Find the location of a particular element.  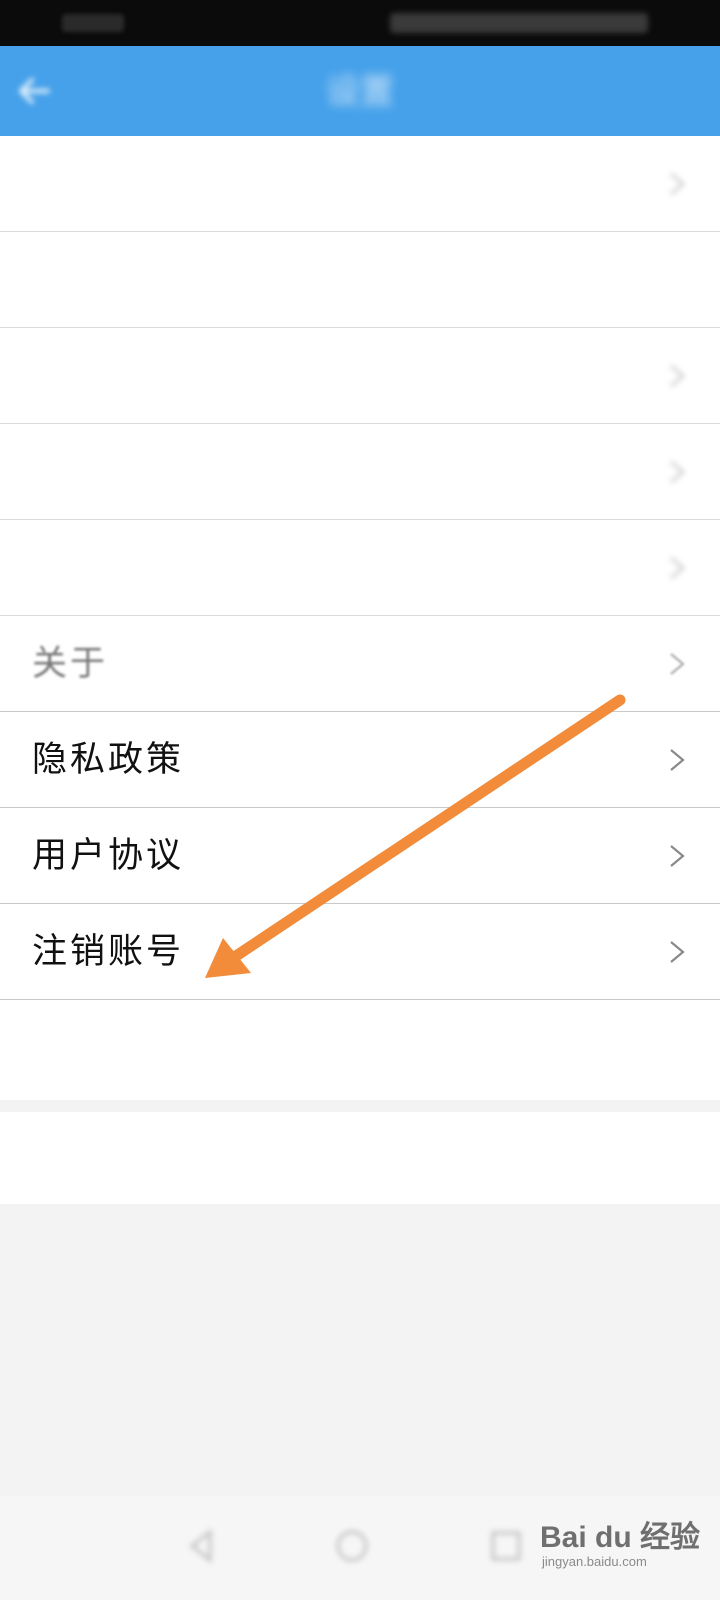

nav-home-icon is located at coordinates (352, 1546).